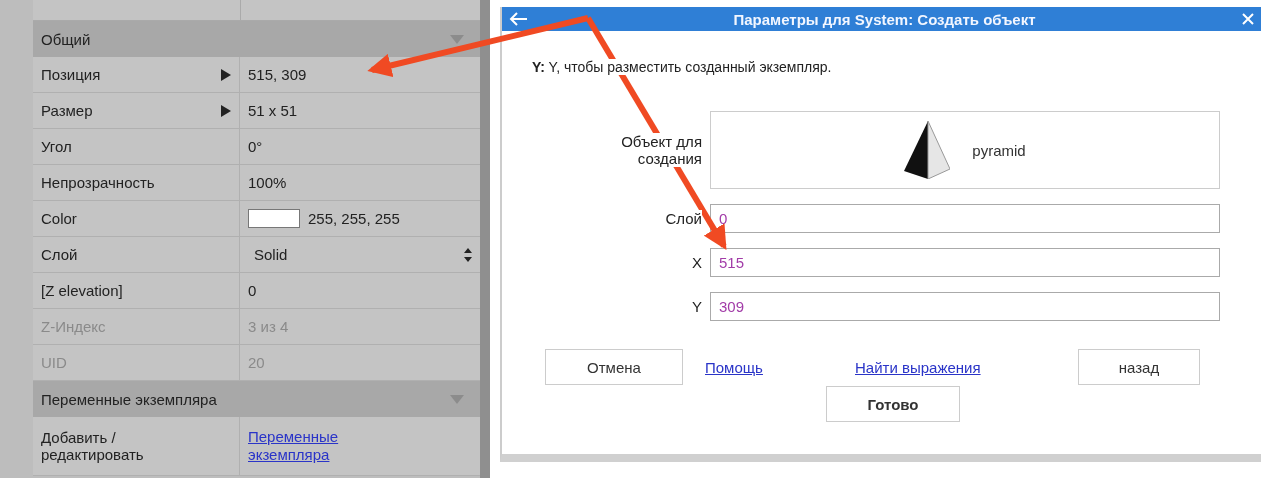  What do you see at coordinates (769, 367) in the screenshot?
I see `link: Помощь` at bounding box center [769, 367].